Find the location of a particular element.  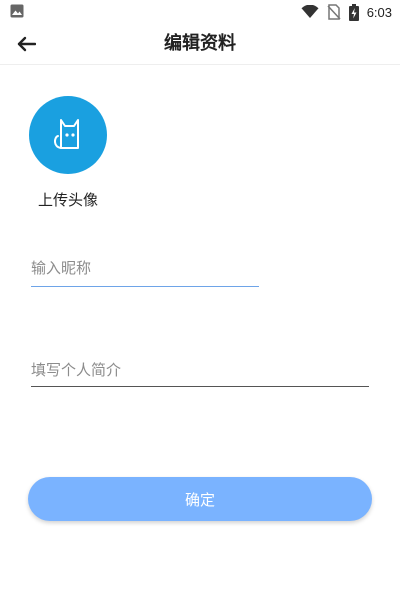

avatar is located at coordinates (68, 135).